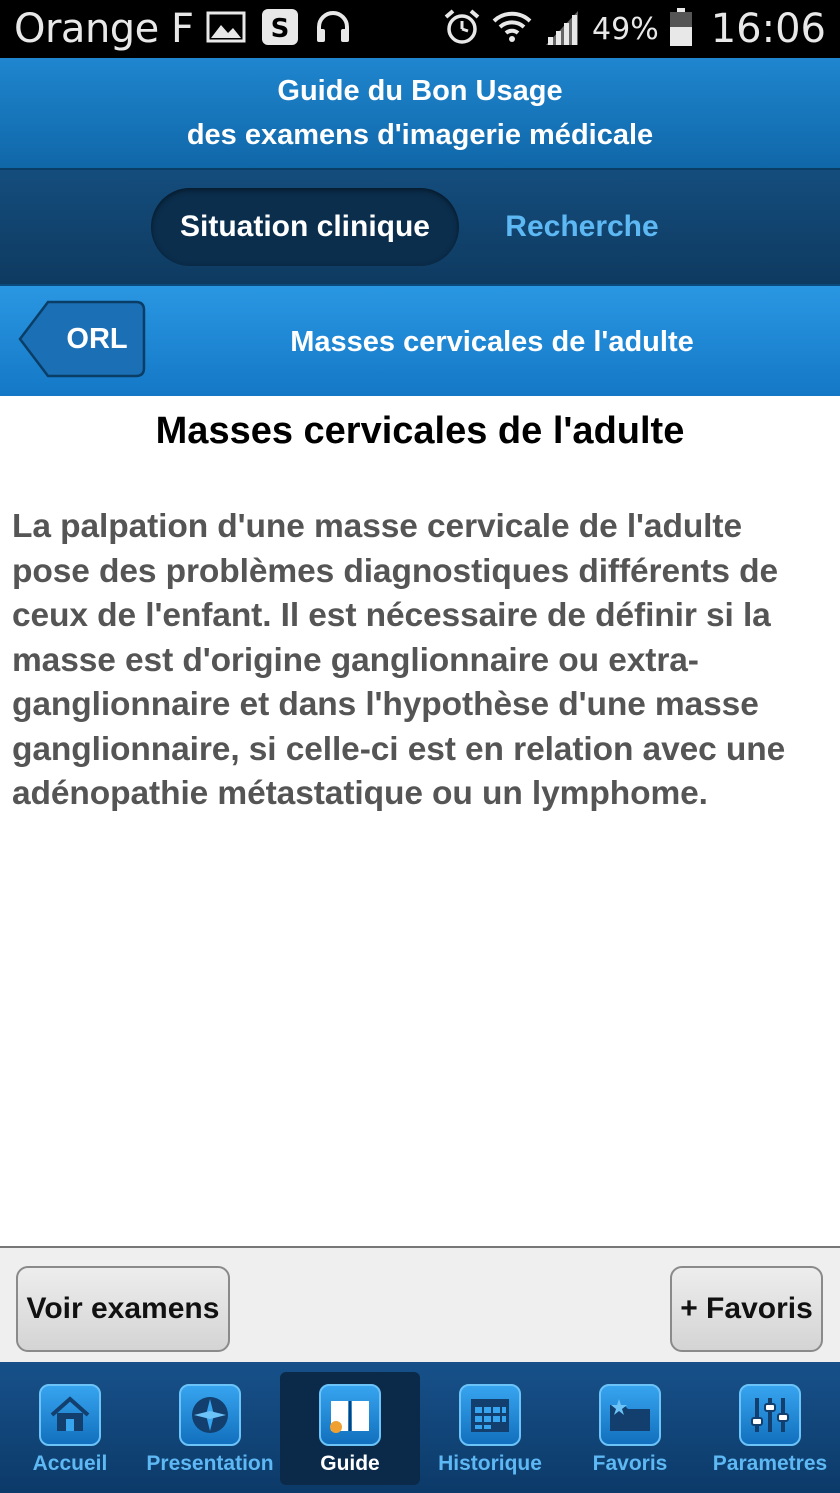  Describe the element at coordinates (333, 29) in the screenshot. I see `headset-icon` at that location.